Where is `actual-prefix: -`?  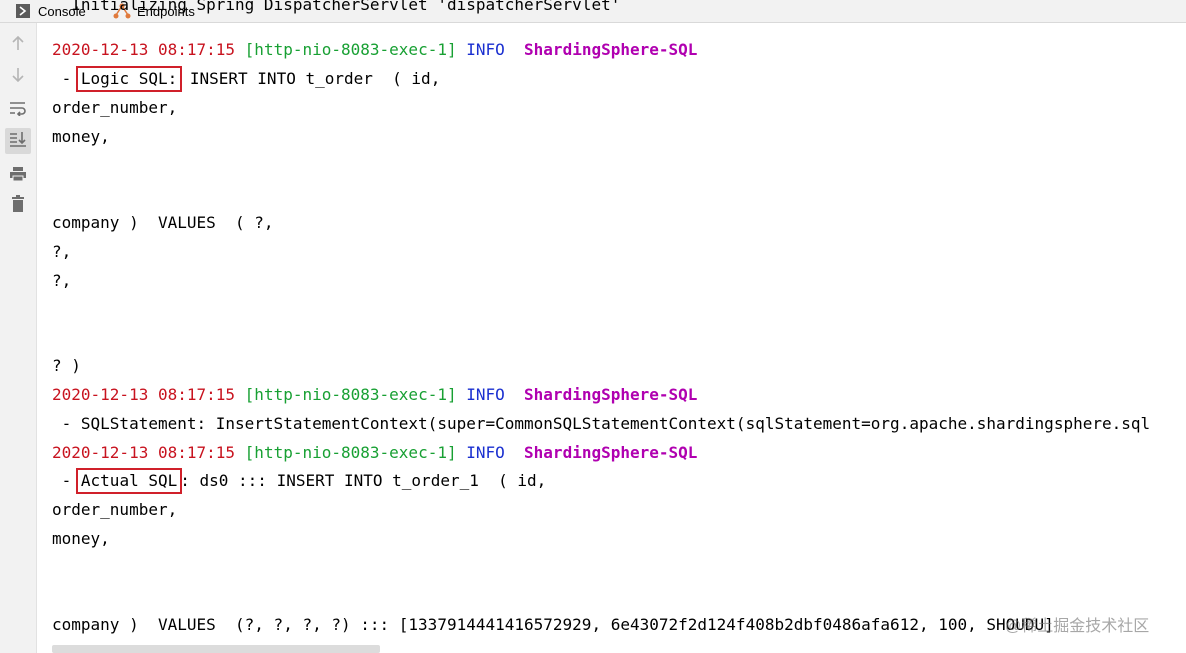 actual-prefix: - is located at coordinates (66, 480).